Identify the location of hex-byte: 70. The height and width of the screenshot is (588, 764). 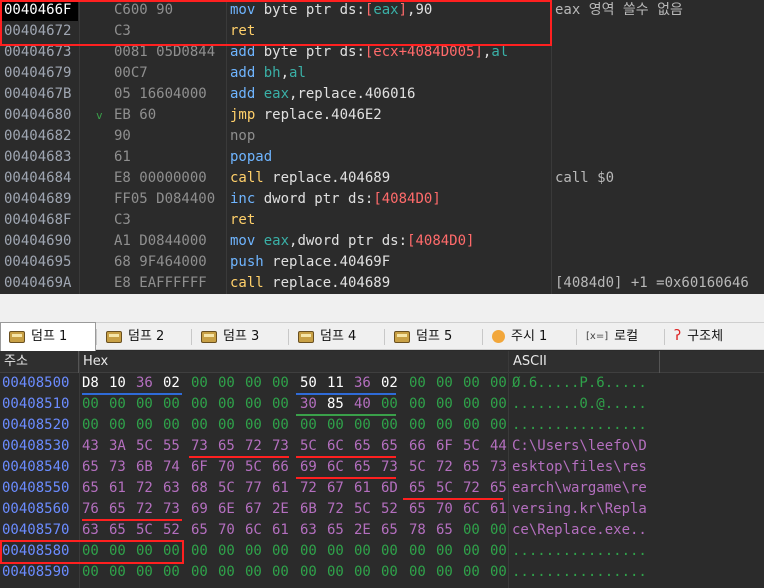
(449, 509).